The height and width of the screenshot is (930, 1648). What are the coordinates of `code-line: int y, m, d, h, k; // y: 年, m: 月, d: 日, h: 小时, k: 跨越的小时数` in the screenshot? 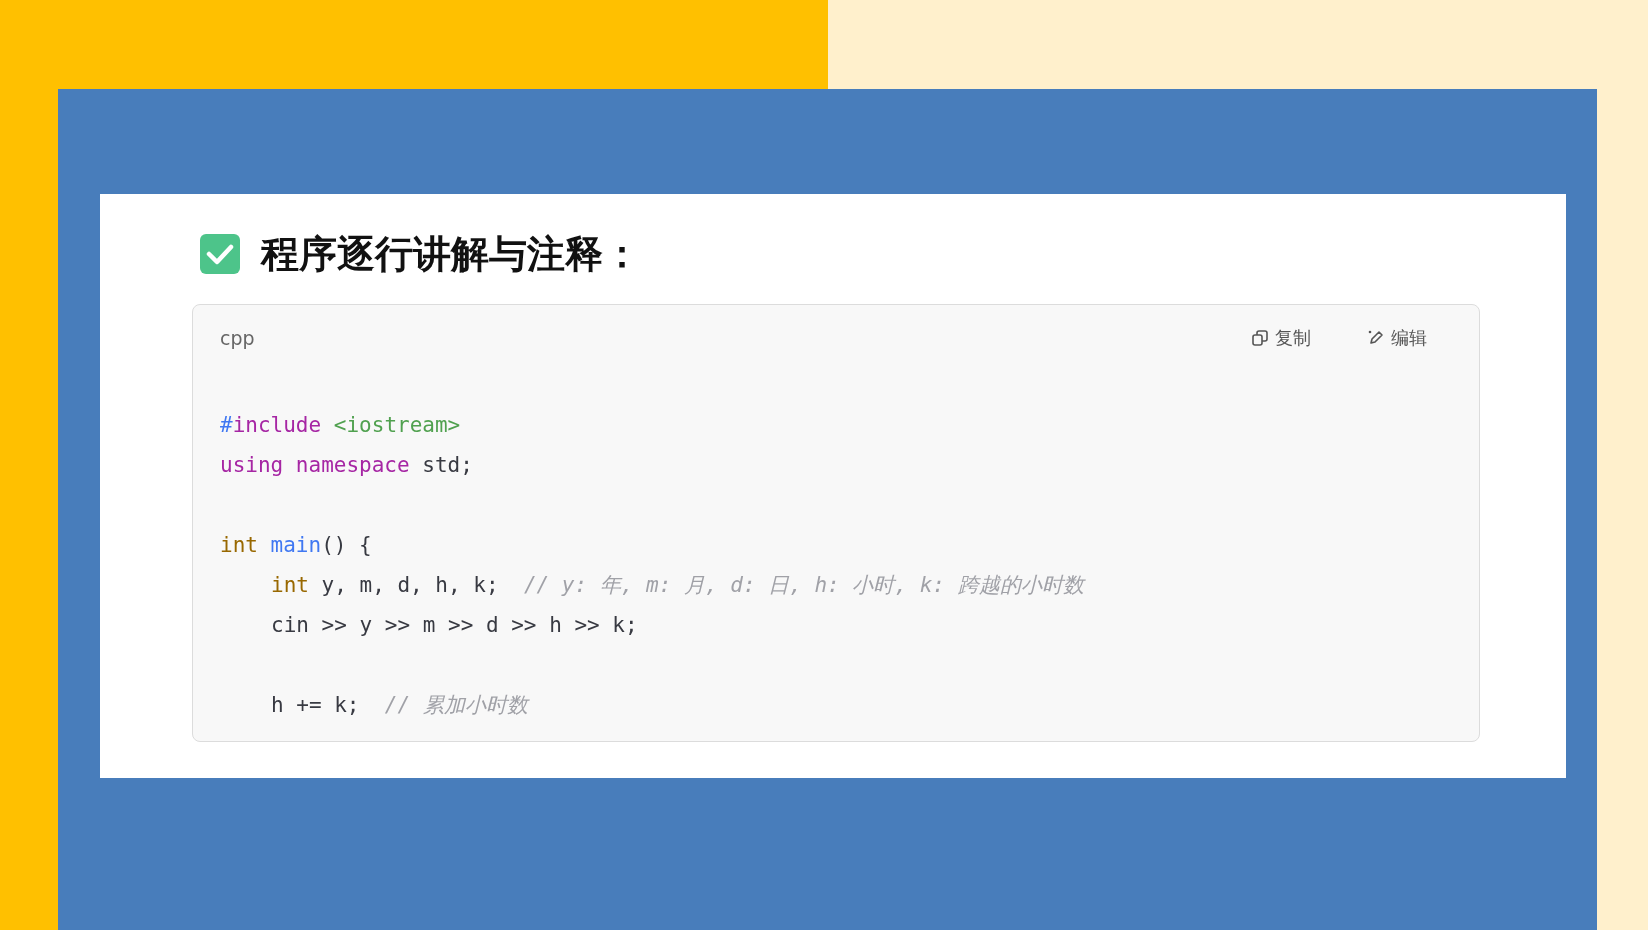 It's located at (677, 585).